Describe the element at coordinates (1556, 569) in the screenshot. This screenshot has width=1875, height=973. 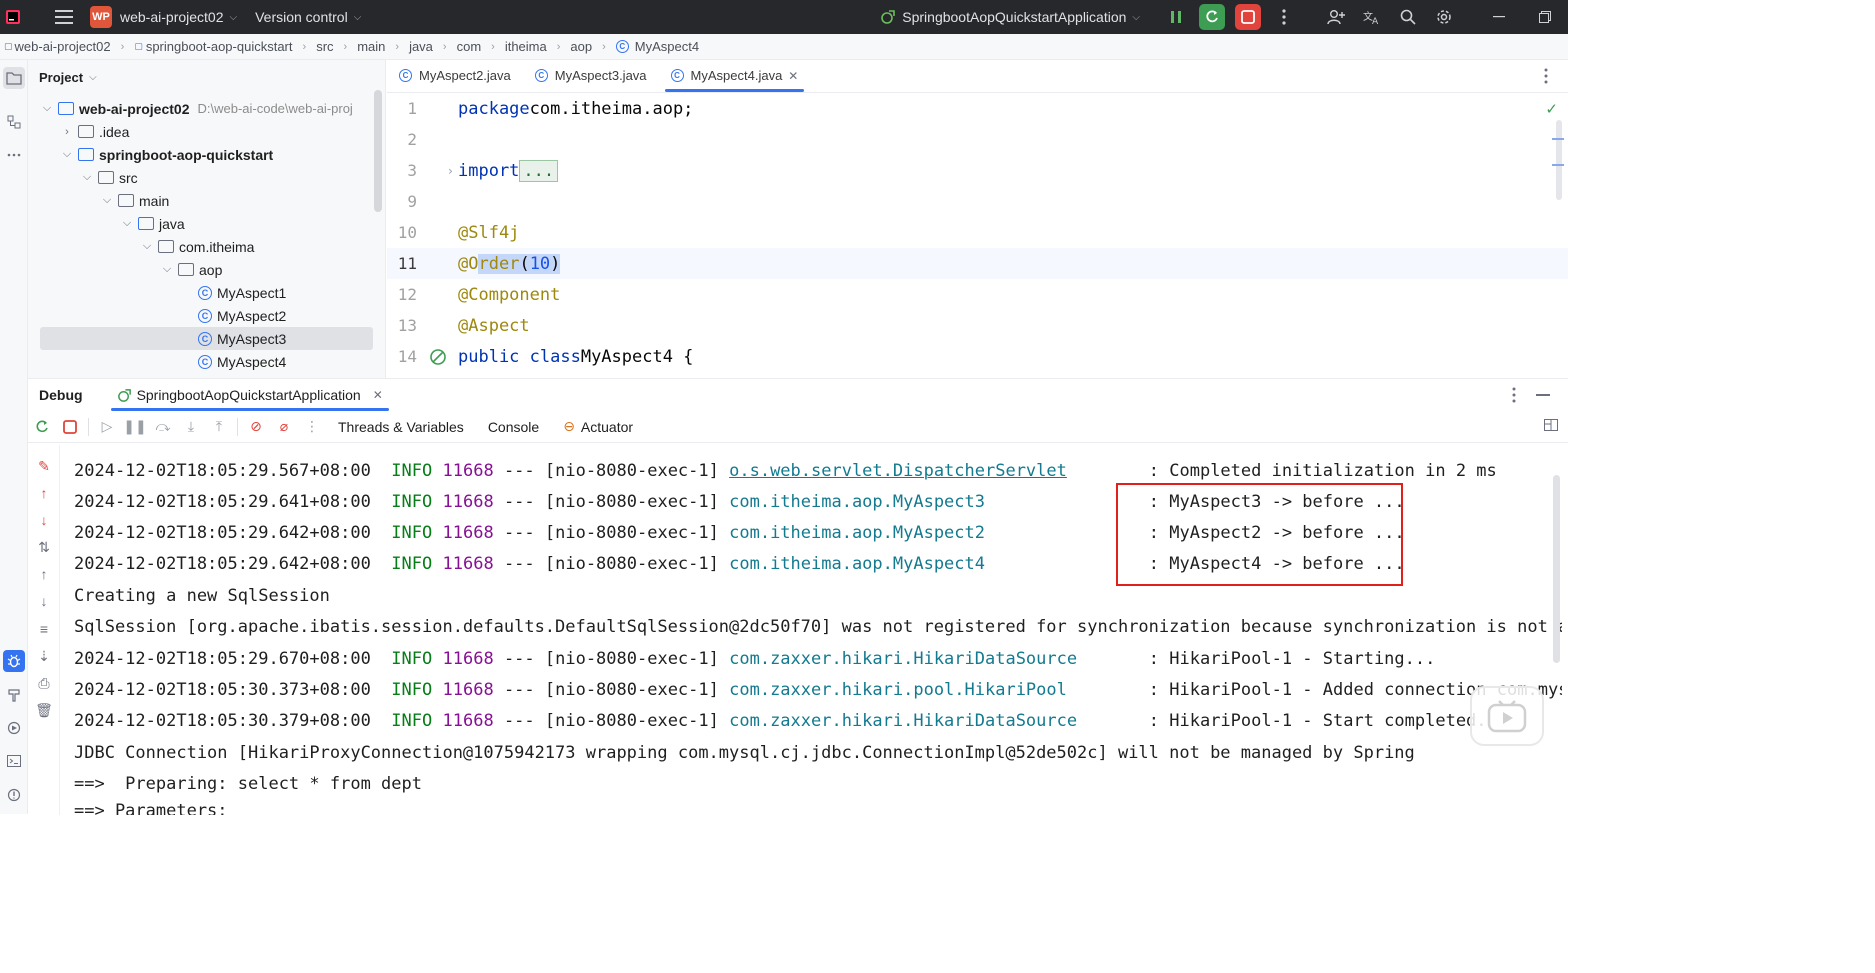
I see `console-scrollbar` at that location.